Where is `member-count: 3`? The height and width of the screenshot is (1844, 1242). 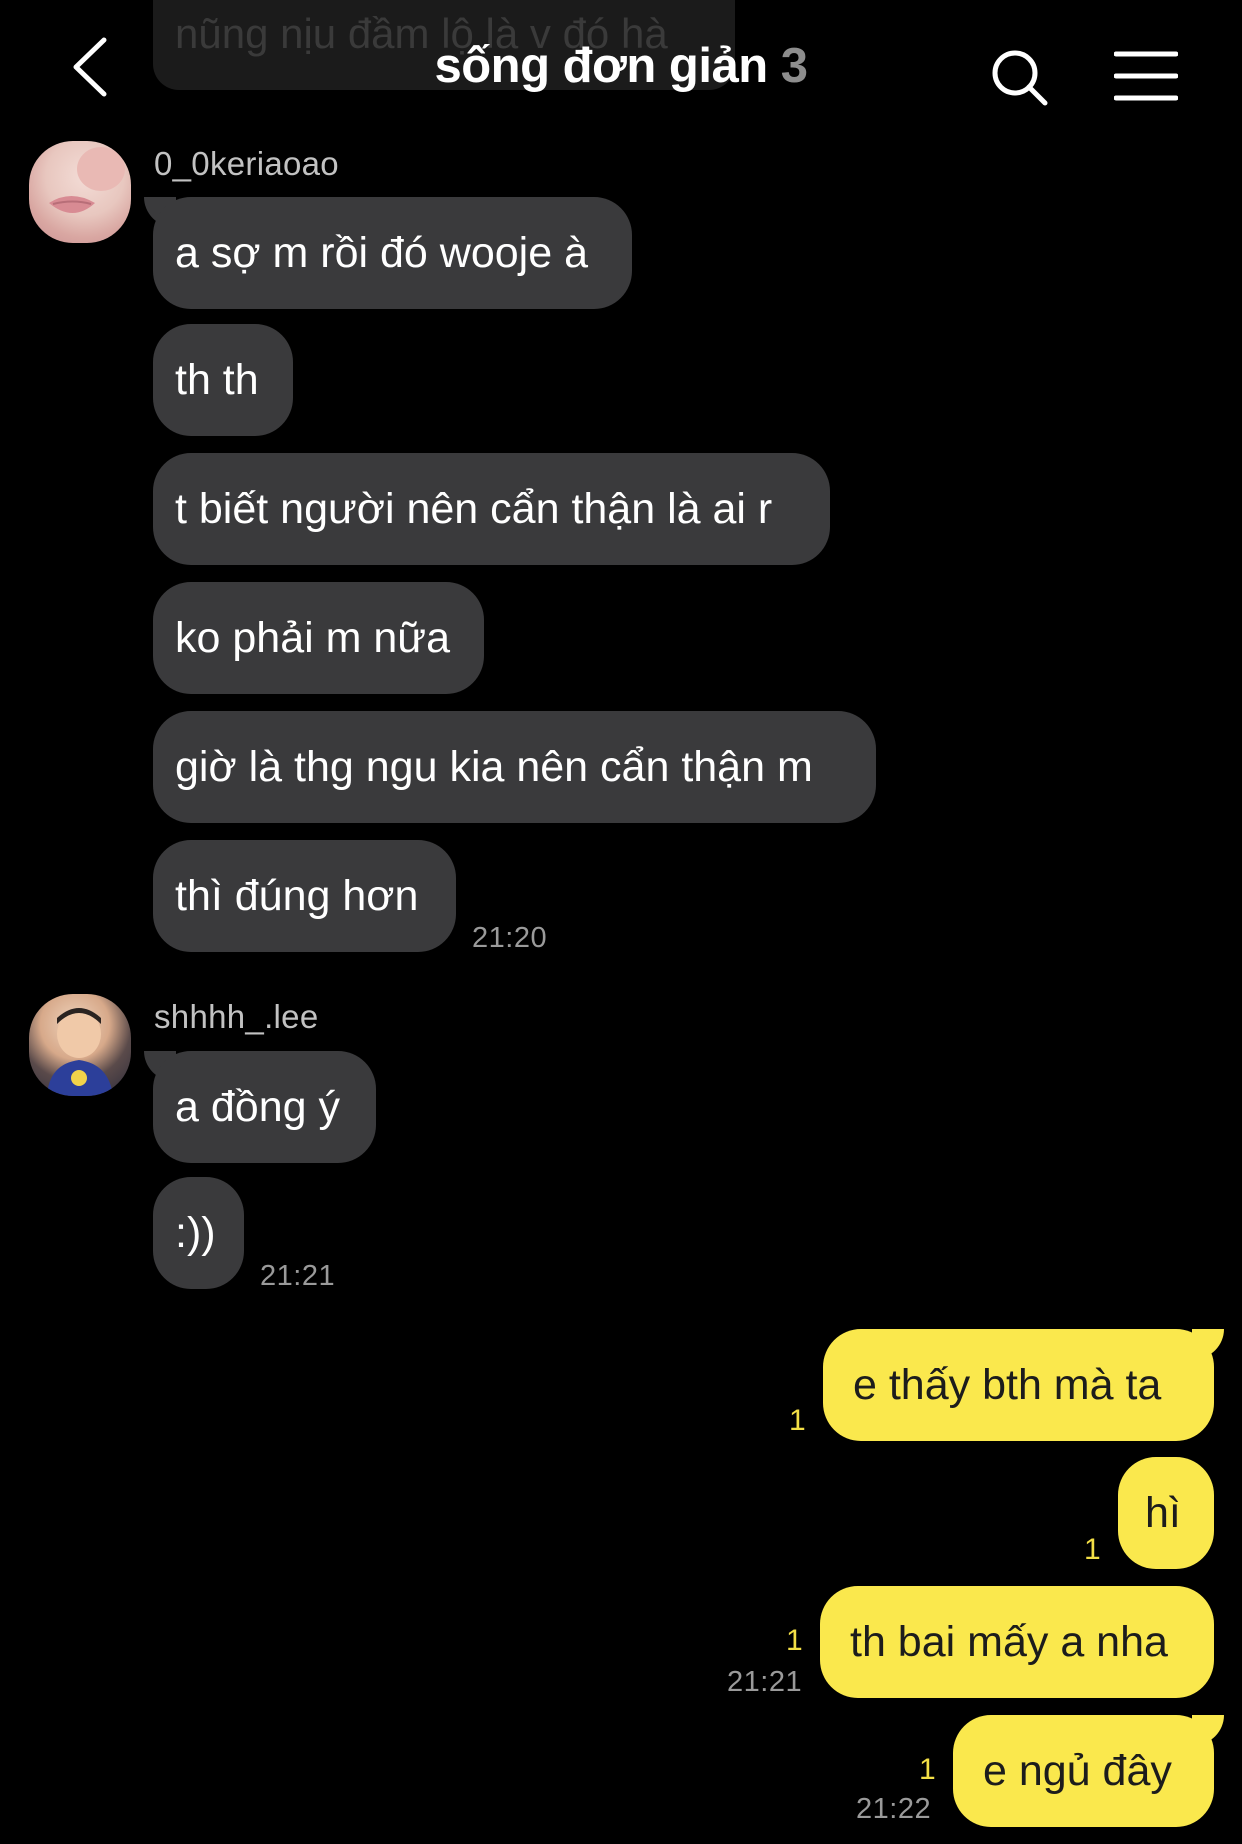
member-count: 3 is located at coordinates (794, 66).